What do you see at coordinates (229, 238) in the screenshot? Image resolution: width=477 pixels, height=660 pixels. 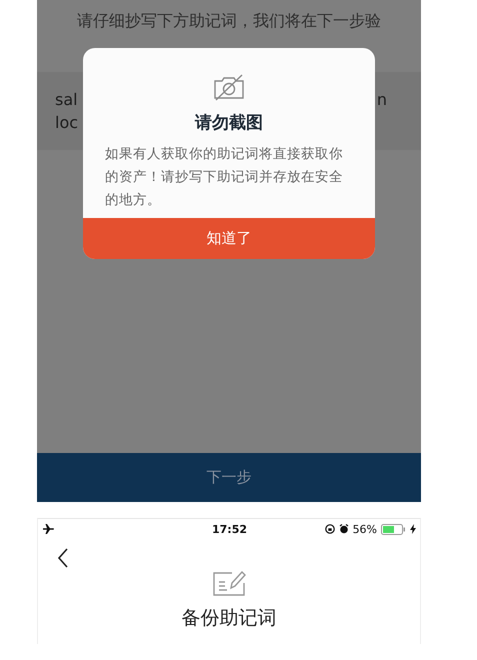 I see `confirm-button: 知道了` at bounding box center [229, 238].